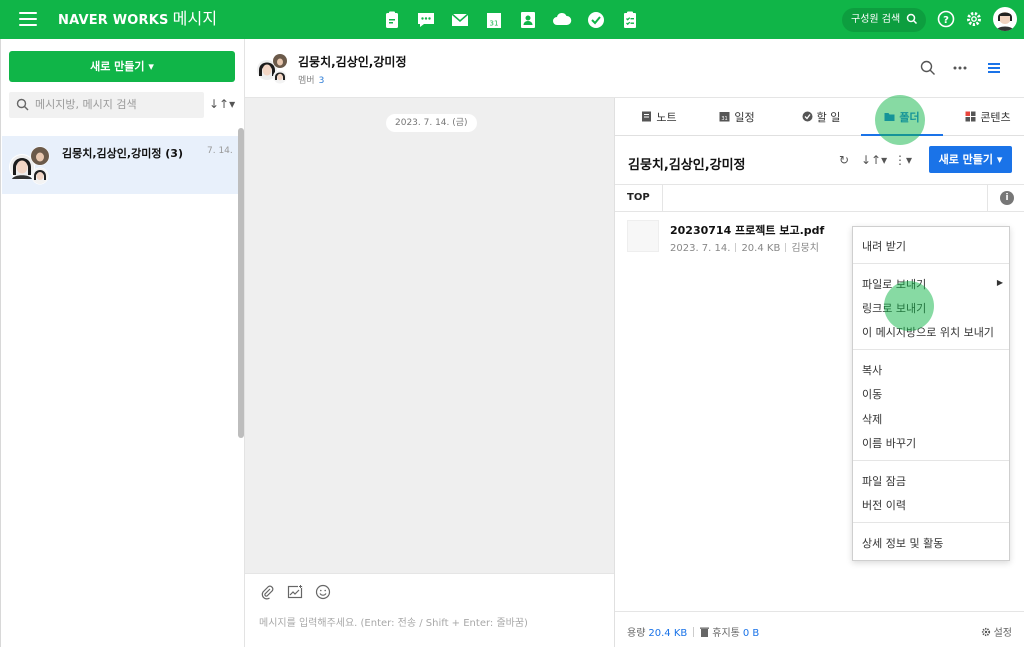 This screenshot has height=647, width=1024. What do you see at coordinates (884, 481) in the screenshot?
I see `menu-lock: 파일 잠금` at bounding box center [884, 481].